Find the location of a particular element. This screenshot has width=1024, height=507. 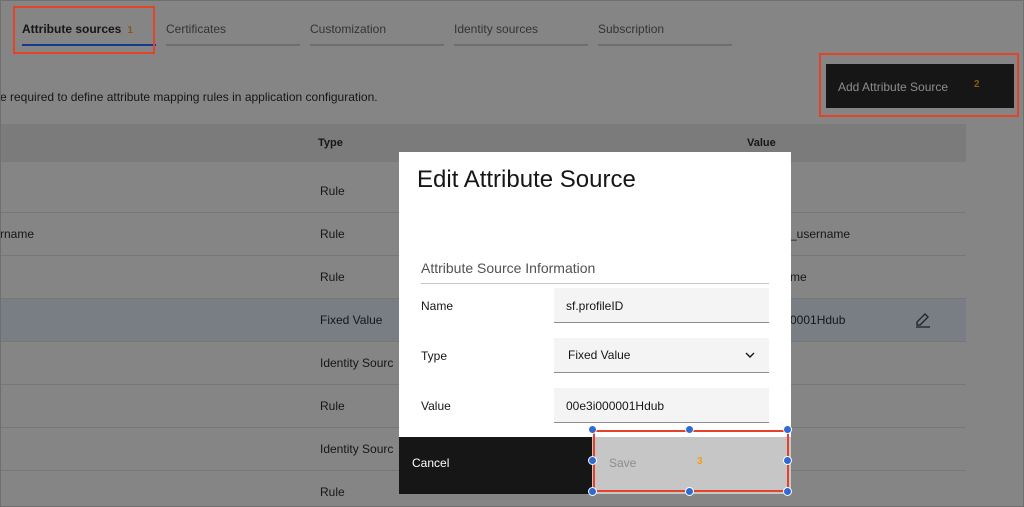

chevron-down-icon is located at coordinates (750, 355).